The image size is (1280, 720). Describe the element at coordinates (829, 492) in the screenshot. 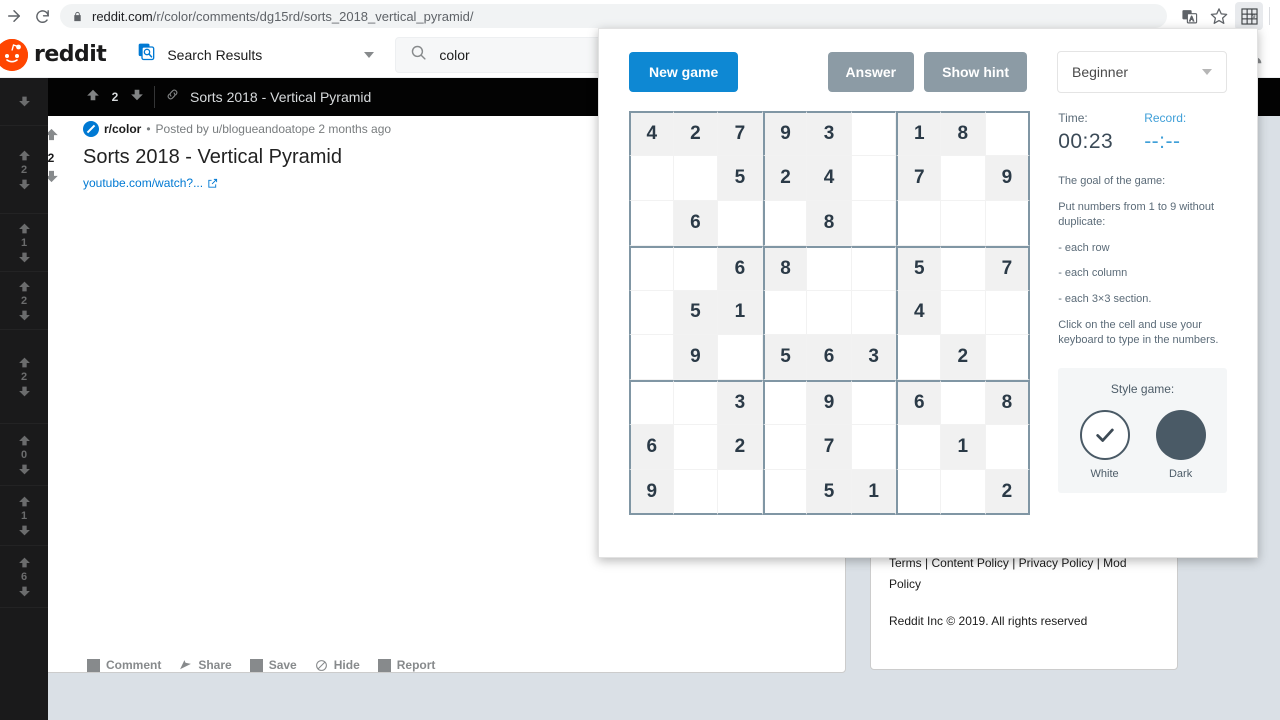

I see `sudoku-cell-r9c5: 5` at that location.